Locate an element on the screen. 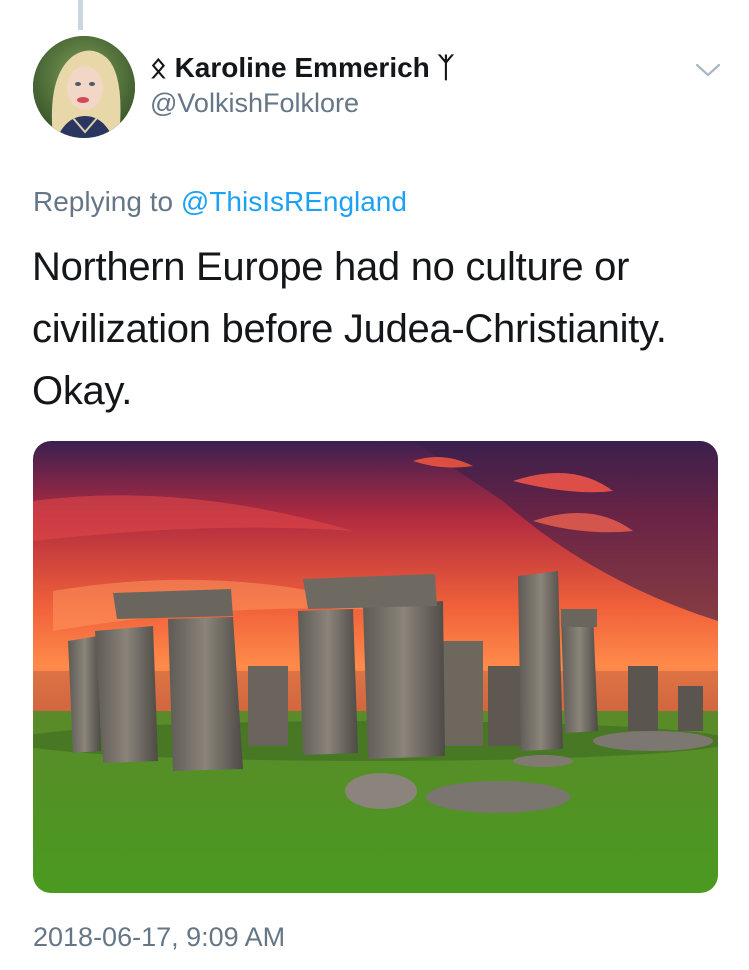 Image resolution: width=749 pixels, height=970 pixels. avatar is located at coordinates (84, 87).